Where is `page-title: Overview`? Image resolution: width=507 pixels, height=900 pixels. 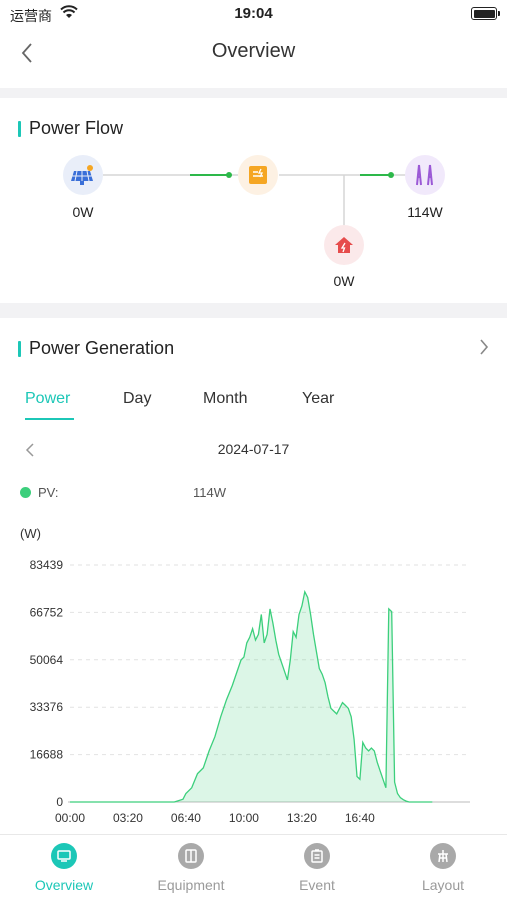
page-title: Overview is located at coordinates (253, 51).